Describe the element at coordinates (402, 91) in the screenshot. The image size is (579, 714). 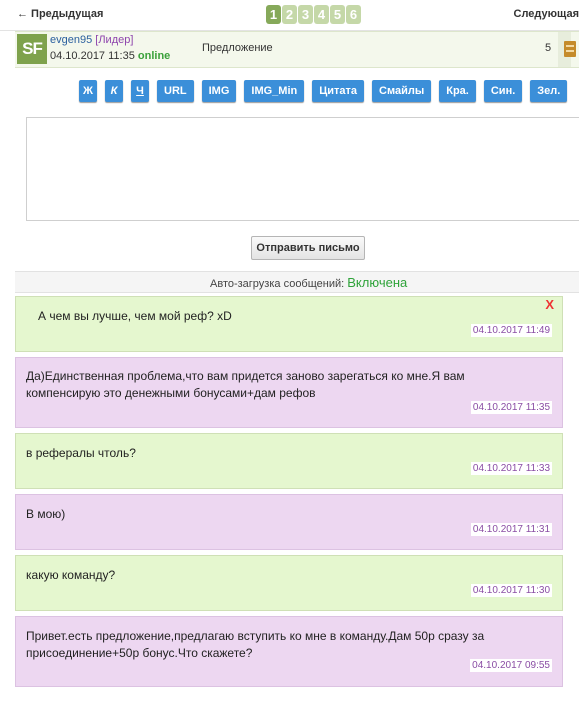
I see `smileys-button: Смайлы` at that location.